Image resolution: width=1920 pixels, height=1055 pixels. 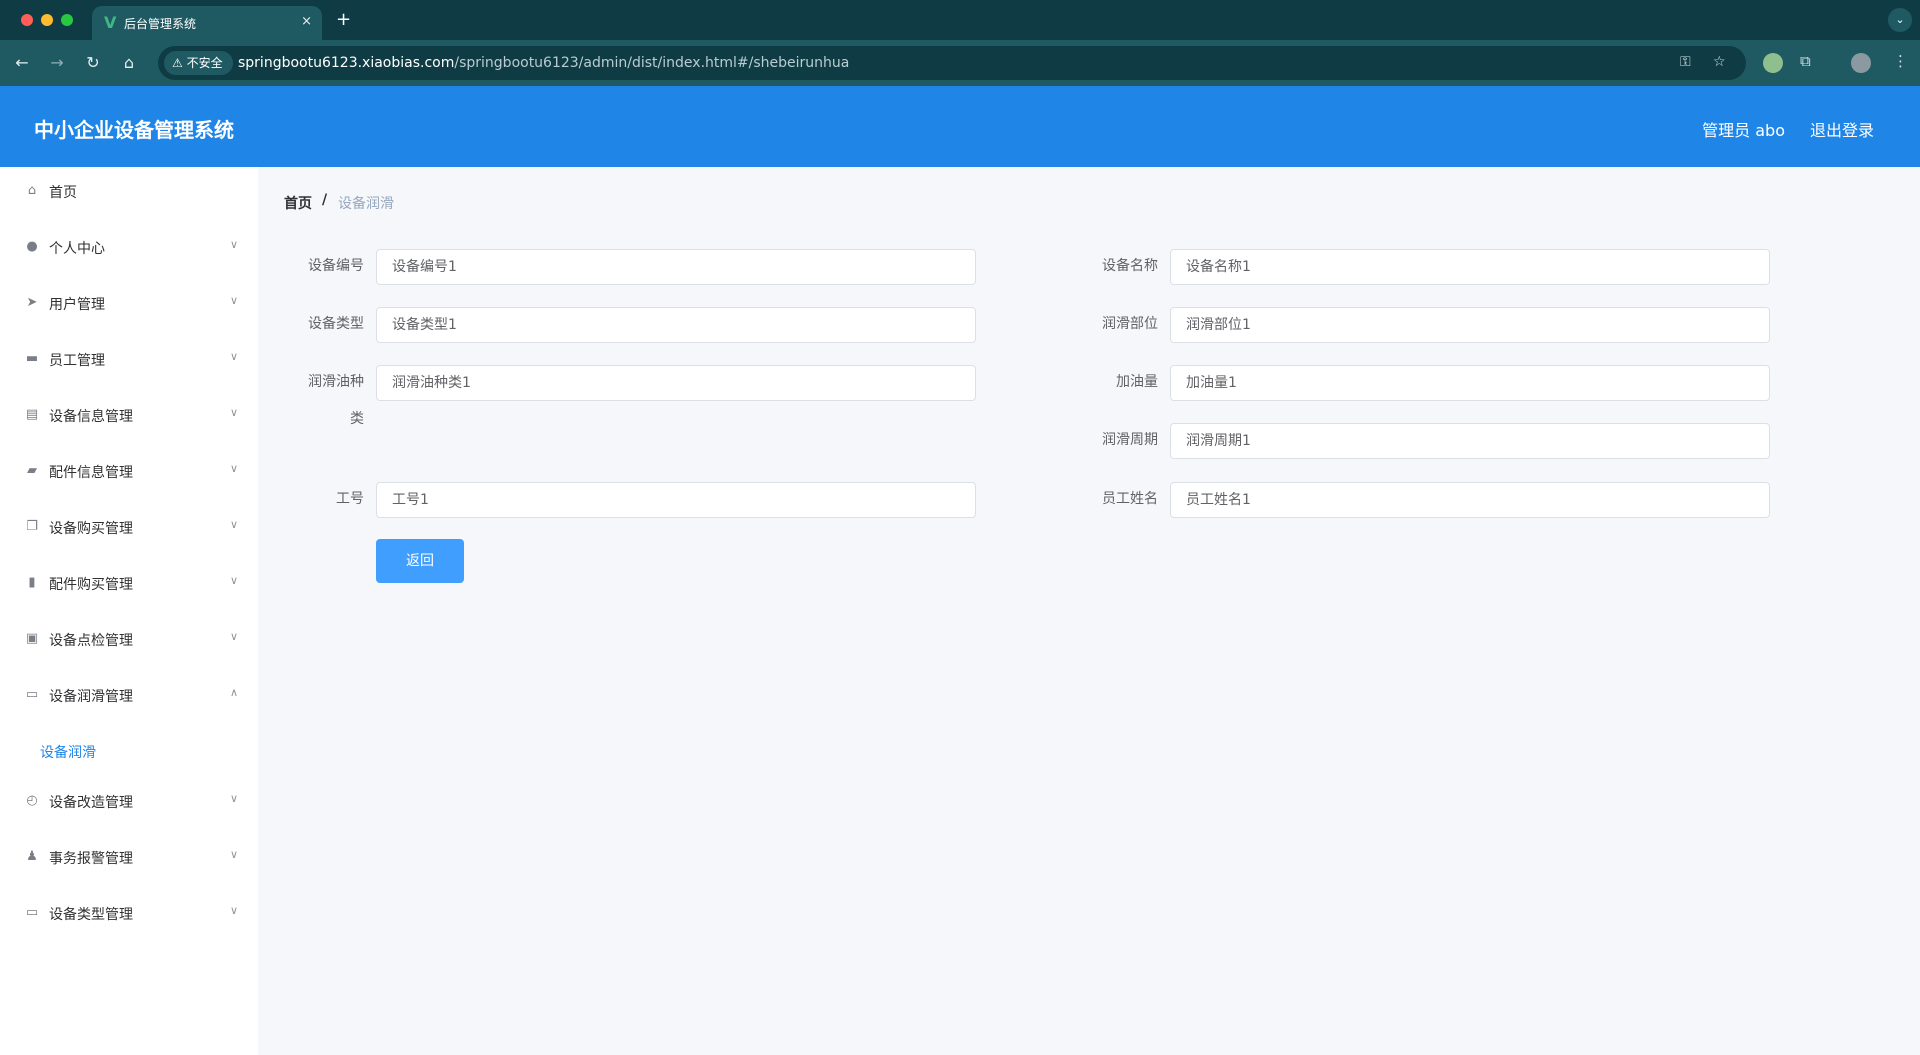 I want to click on maximize-window-button, so click(x=67, y=20).